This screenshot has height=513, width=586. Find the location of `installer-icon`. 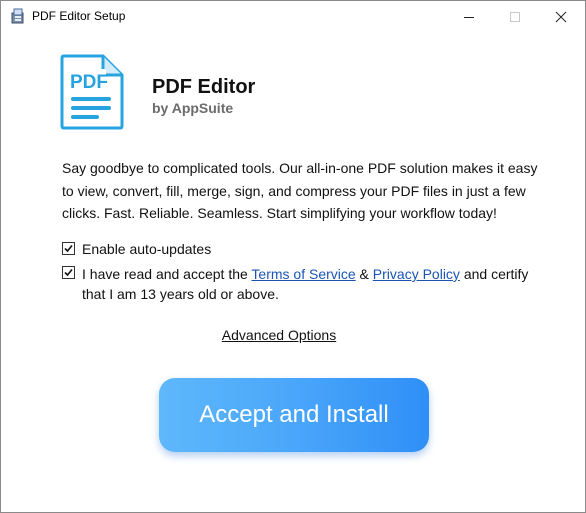

installer-icon is located at coordinates (18, 16).